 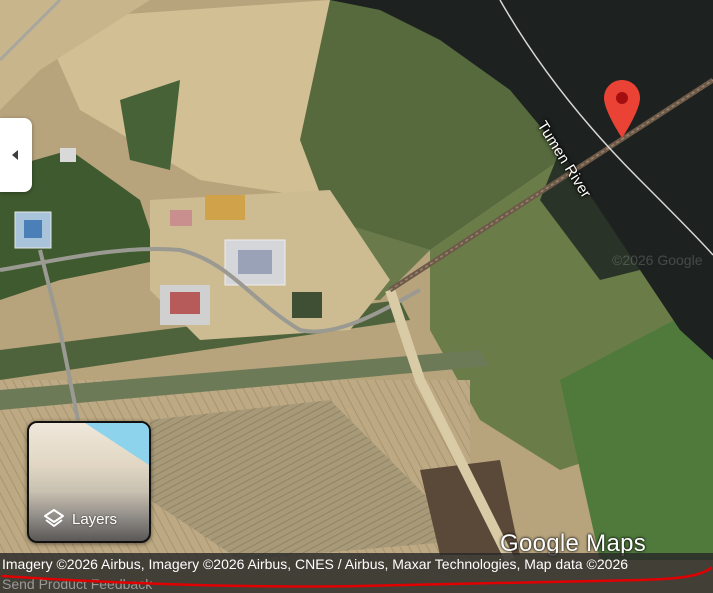 What do you see at coordinates (54, 518) in the screenshot?
I see `layers-icon` at bounding box center [54, 518].